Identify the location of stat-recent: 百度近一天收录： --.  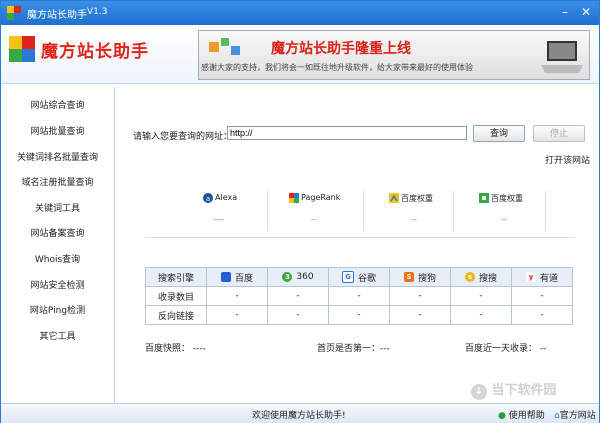
(506, 349).